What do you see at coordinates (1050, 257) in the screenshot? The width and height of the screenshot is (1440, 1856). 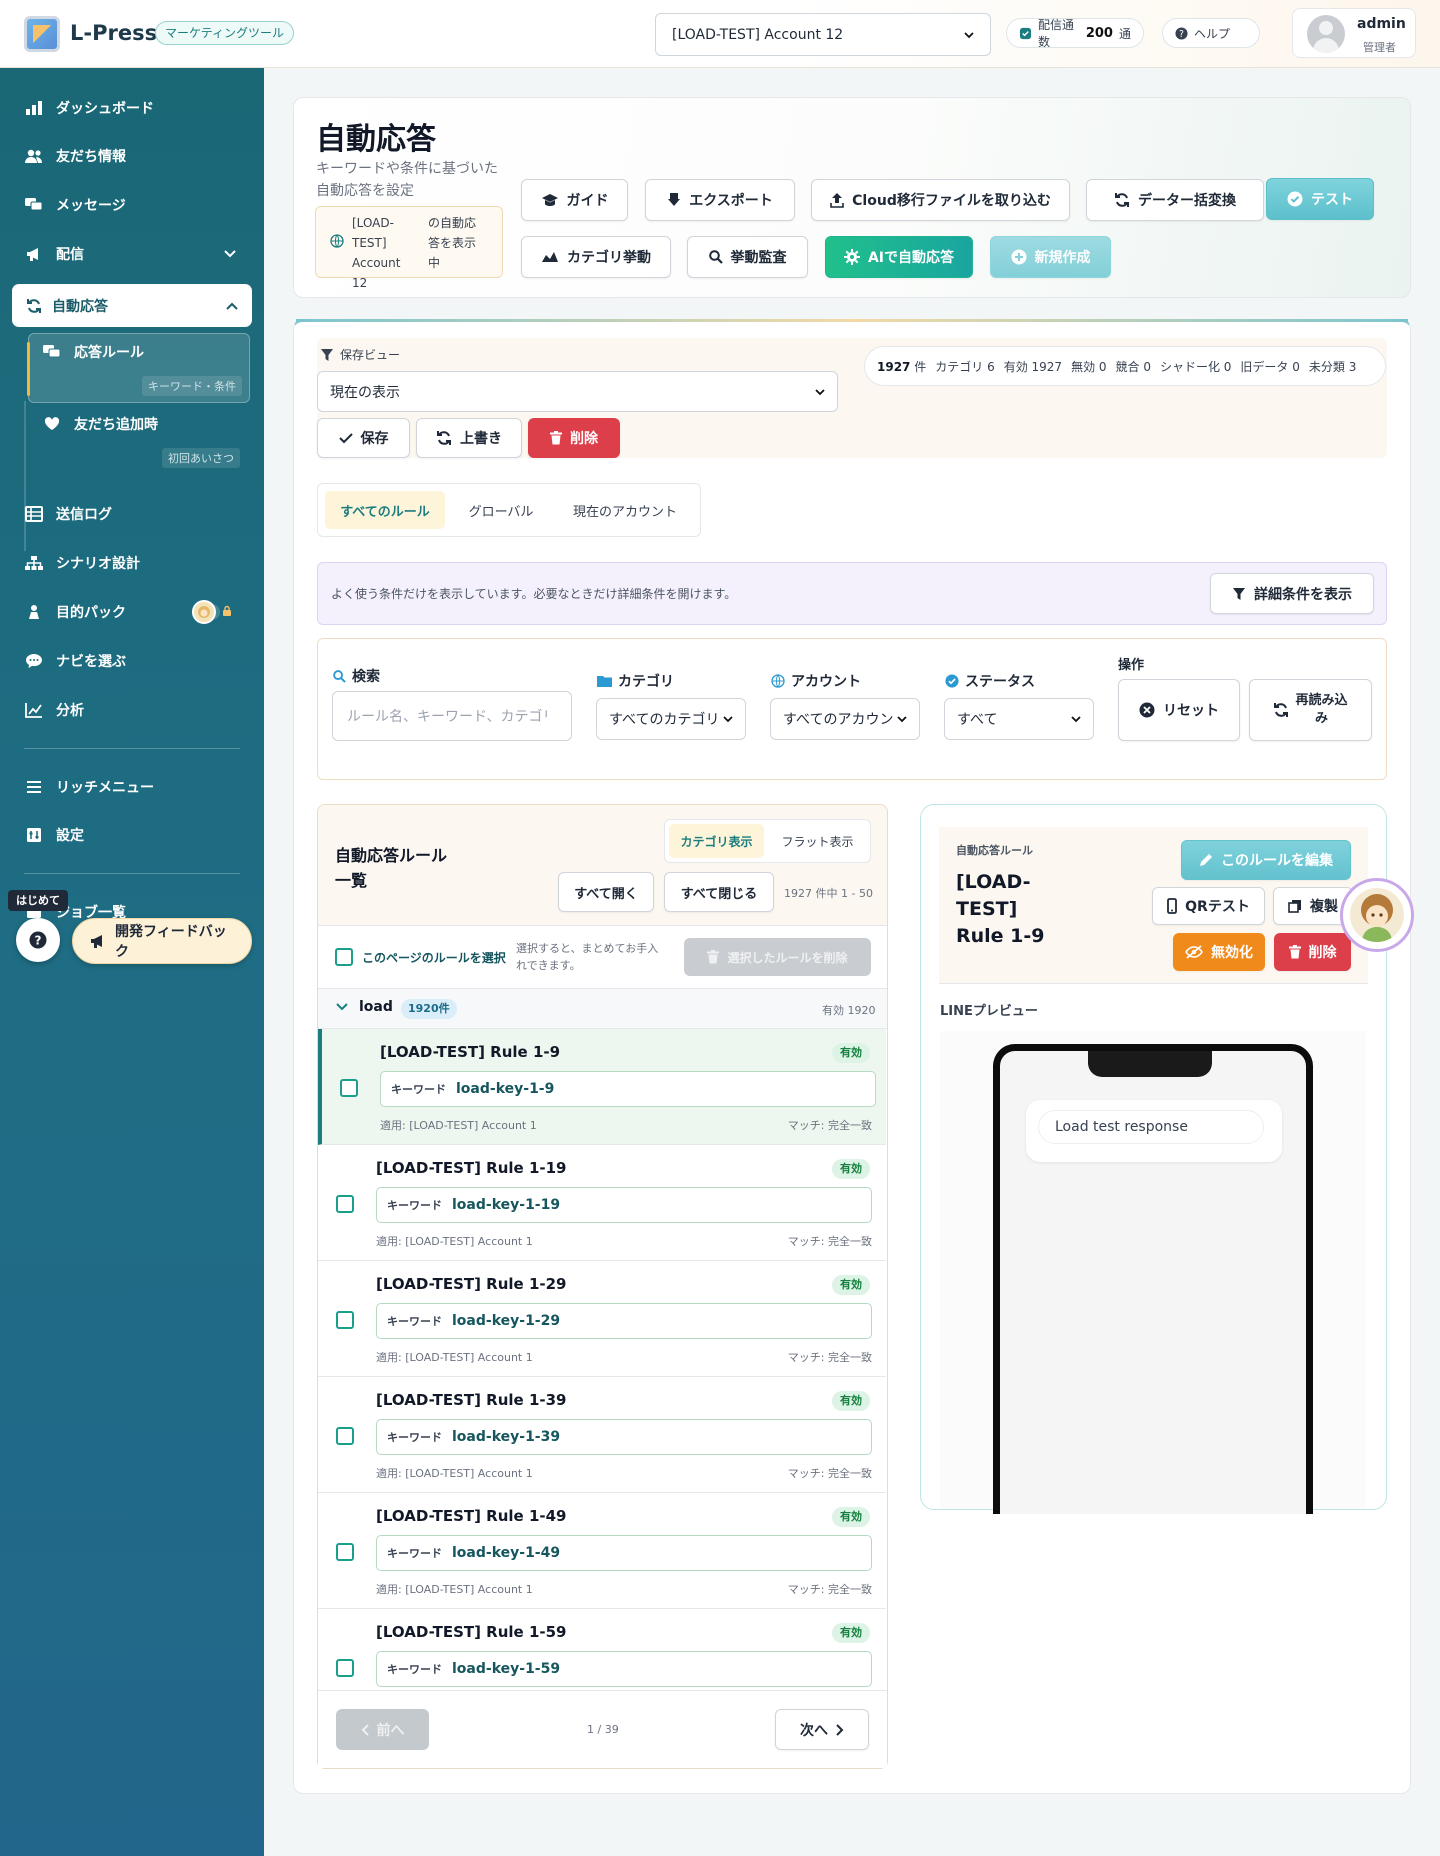 I see `create-new-button: 新規作成` at bounding box center [1050, 257].